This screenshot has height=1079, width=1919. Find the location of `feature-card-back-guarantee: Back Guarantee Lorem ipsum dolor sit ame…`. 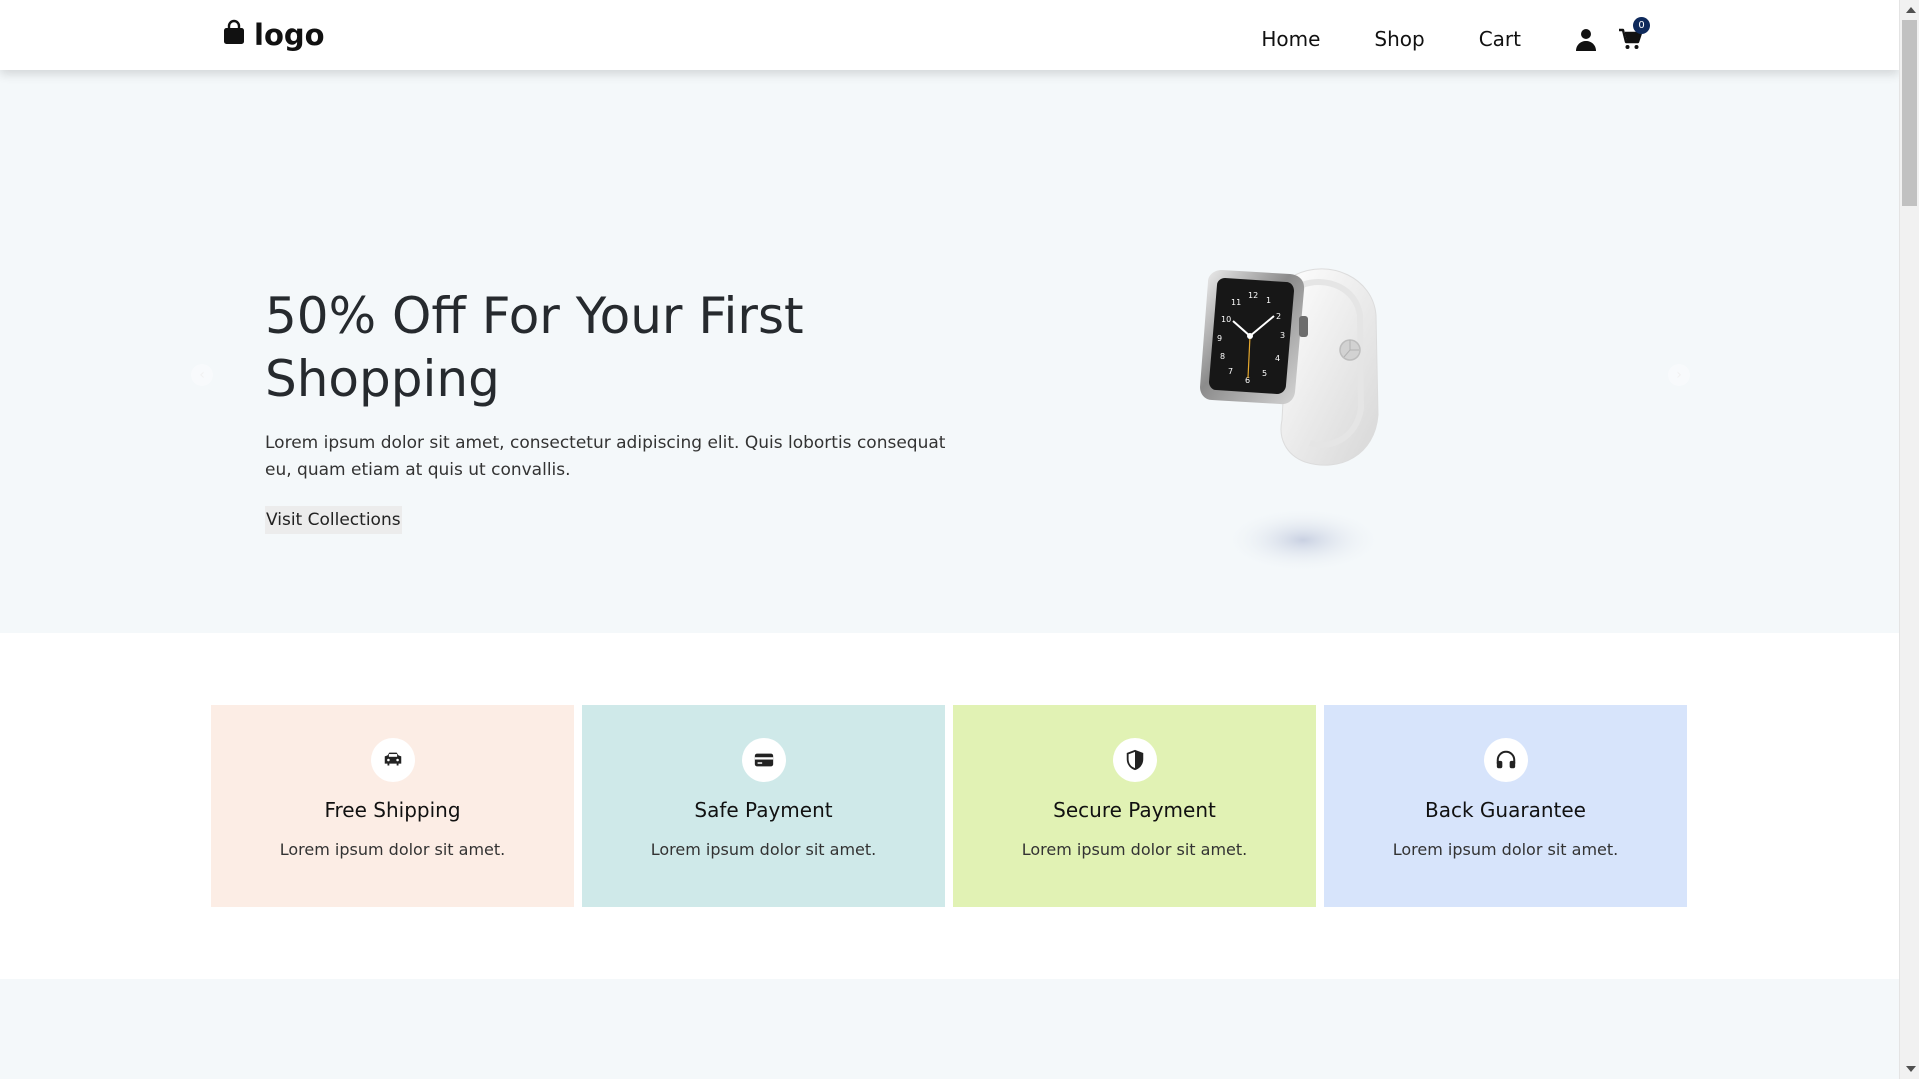

feature-card-back-guarantee: Back Guarantee Lorem ipsum dolor sit ame… is located at coordinates (1505, 806).